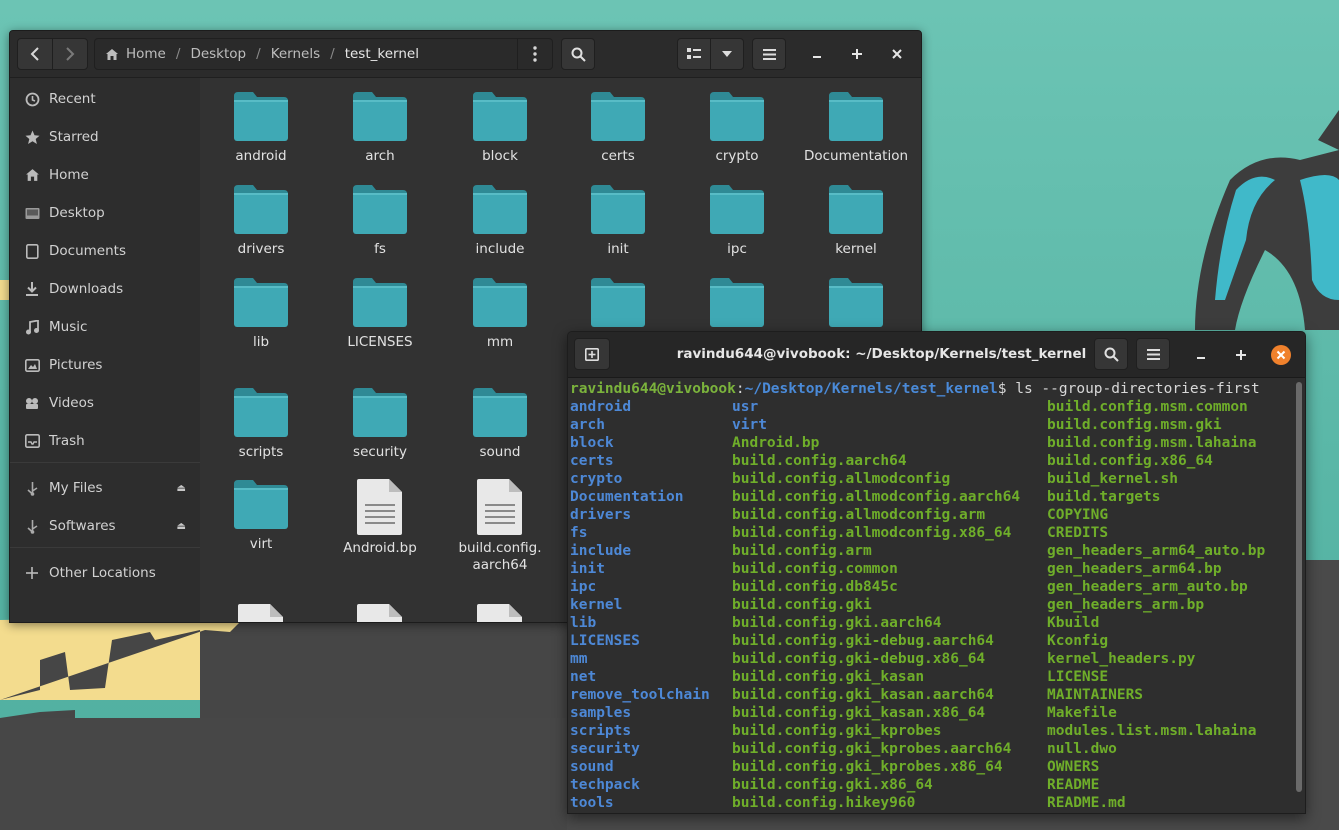 The height and width of the screenshot is (830, 1339). I want to click on view-options-button, so click(727, 54).